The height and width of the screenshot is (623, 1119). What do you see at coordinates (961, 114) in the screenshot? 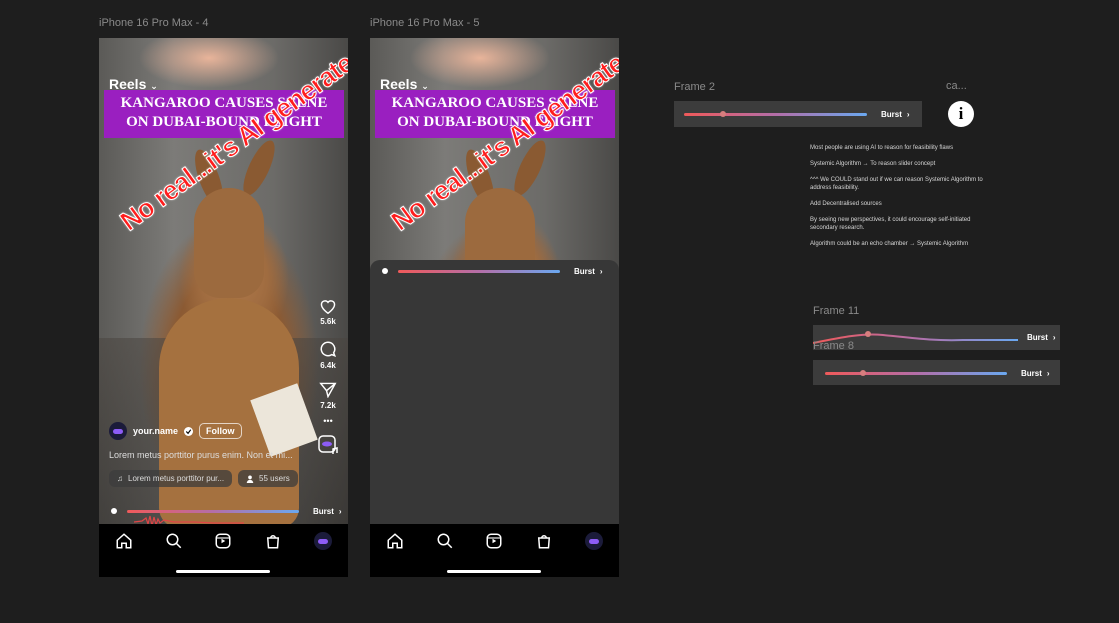
I see `info-icon: i` at bounding box center [961, 114].